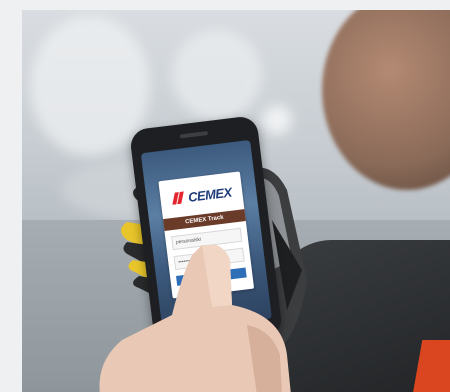 This screenshot has height=392, width=450. What do you see at coordinates (210, 194) in the screenshot?
I see `brand-name: CEMEX` at bounding box center [210, 194].